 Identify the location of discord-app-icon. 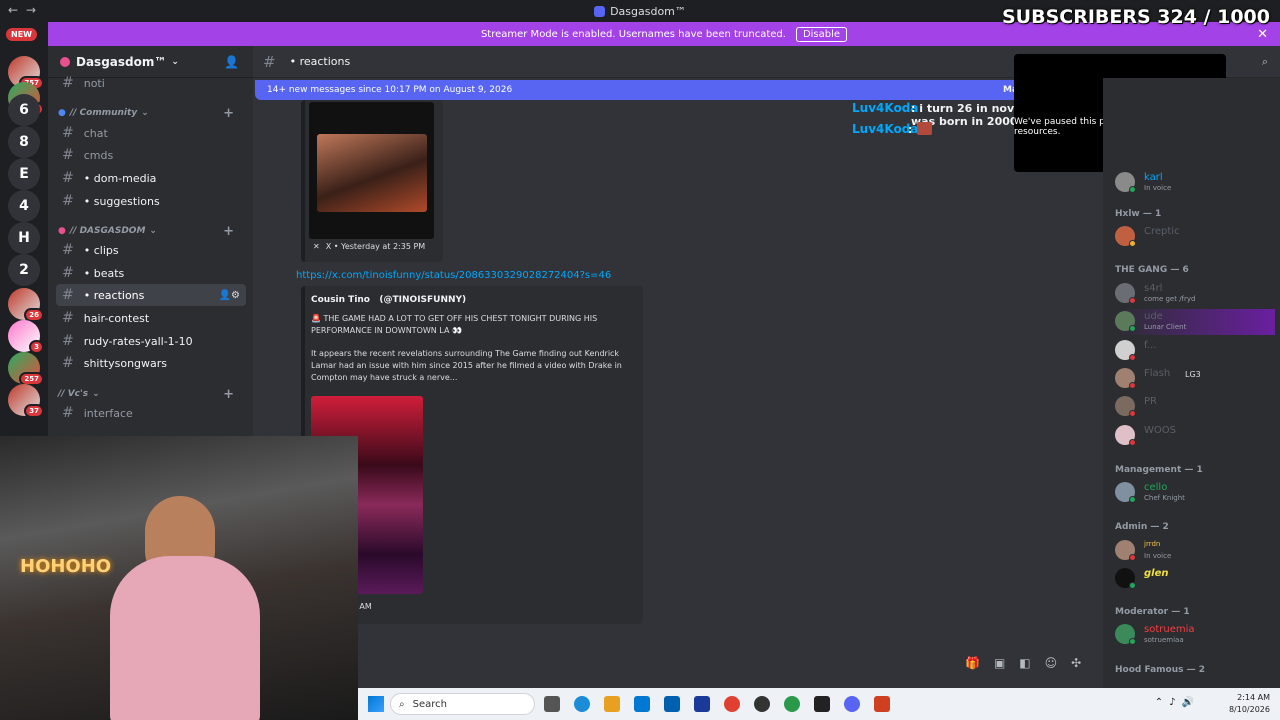
(600, 11).